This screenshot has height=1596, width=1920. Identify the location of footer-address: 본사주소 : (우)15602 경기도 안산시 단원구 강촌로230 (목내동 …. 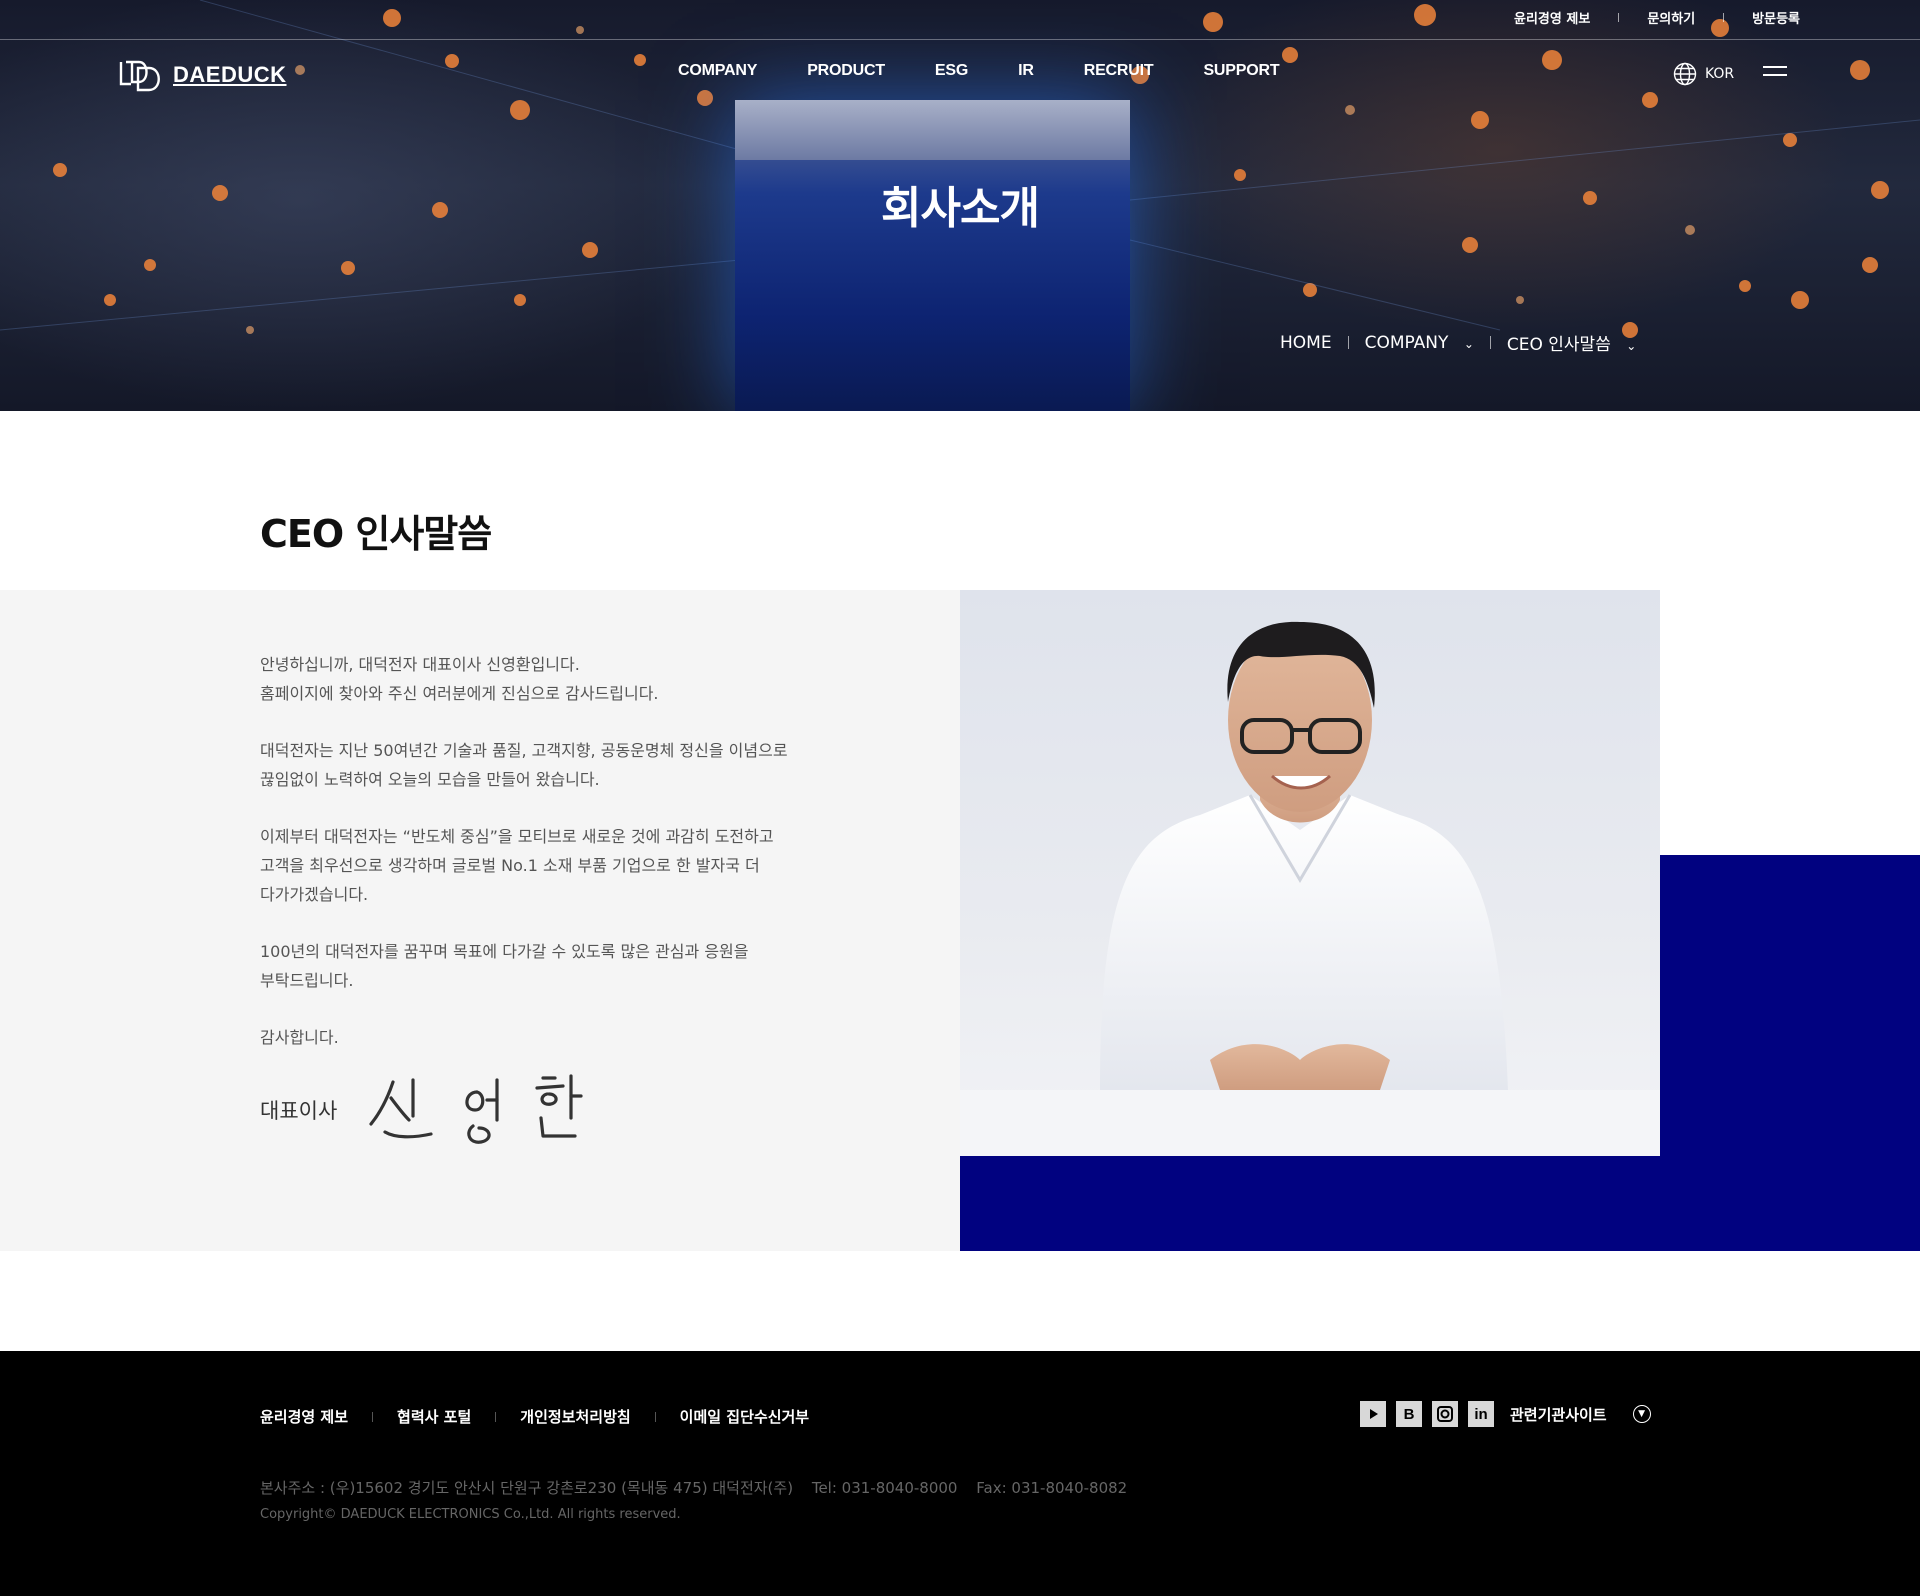
(700, 1487).